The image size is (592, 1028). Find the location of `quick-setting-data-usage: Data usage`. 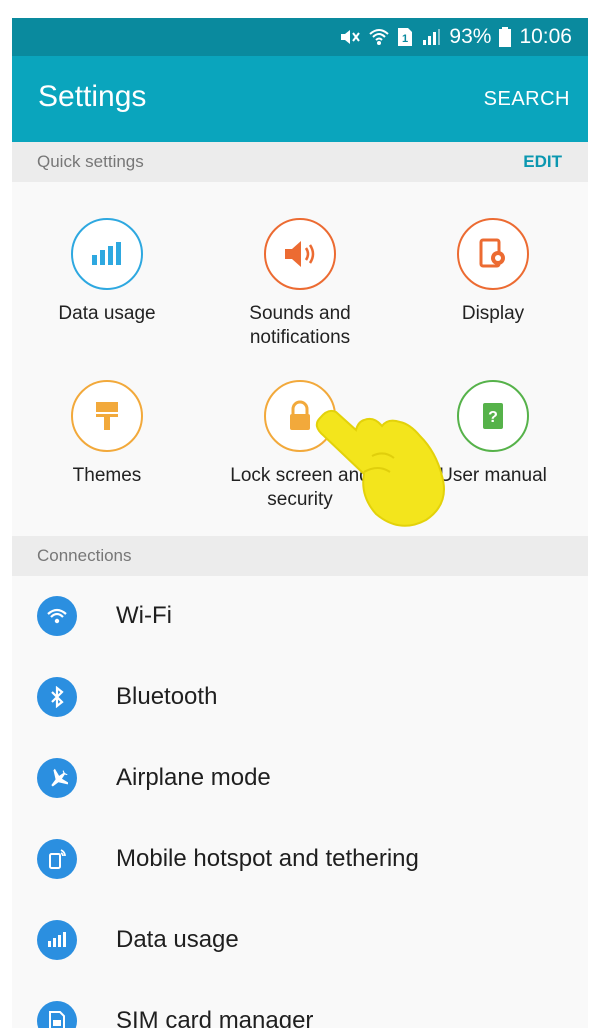

quick-setting-data-usage: Data usage is located at coordinates (107, 272).